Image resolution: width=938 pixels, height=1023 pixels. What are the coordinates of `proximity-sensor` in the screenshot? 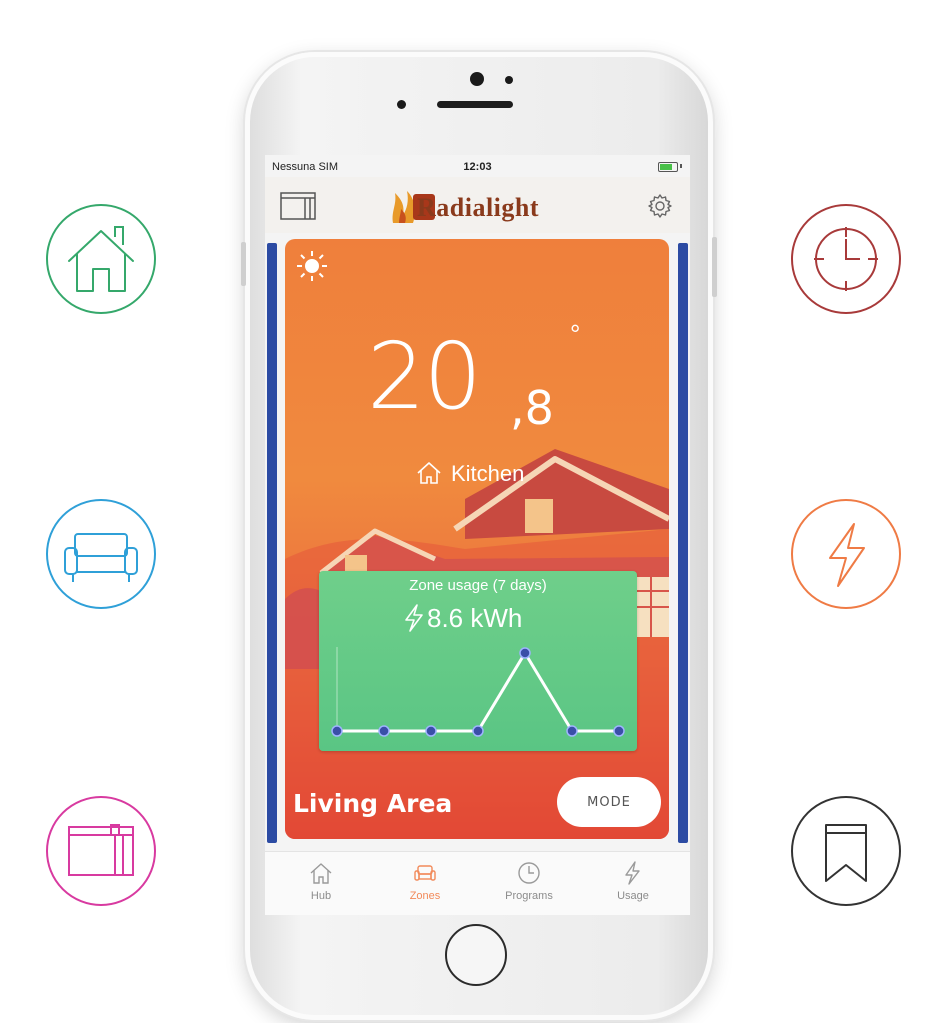 It's located at (509, 80).